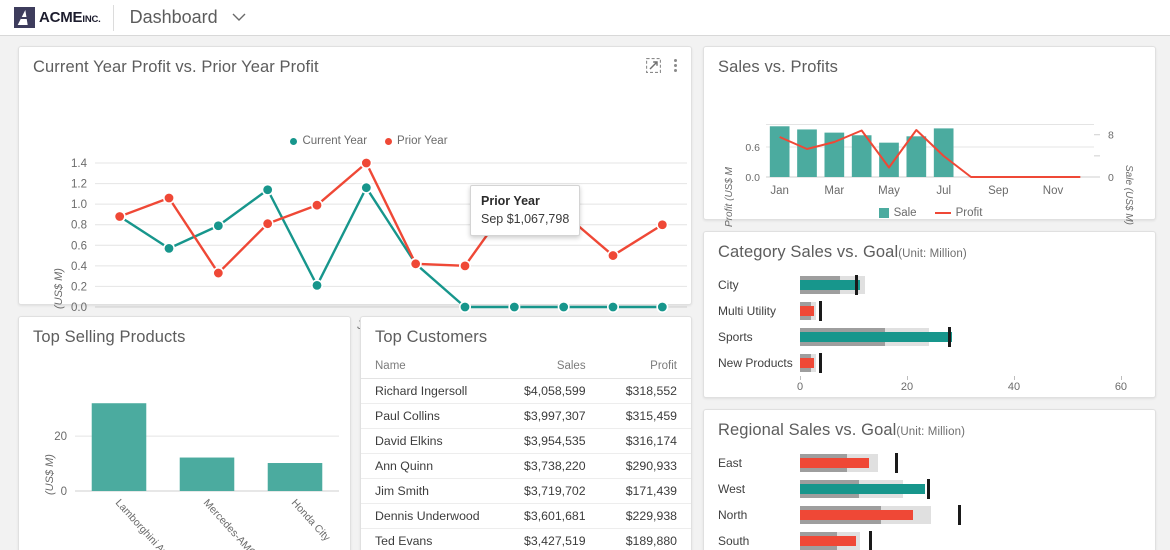 The width and height of the screenshot is (1170, 550). Describe the element at coordinates (653, 65) in the screenshot. I see `expand-icon` at that location.